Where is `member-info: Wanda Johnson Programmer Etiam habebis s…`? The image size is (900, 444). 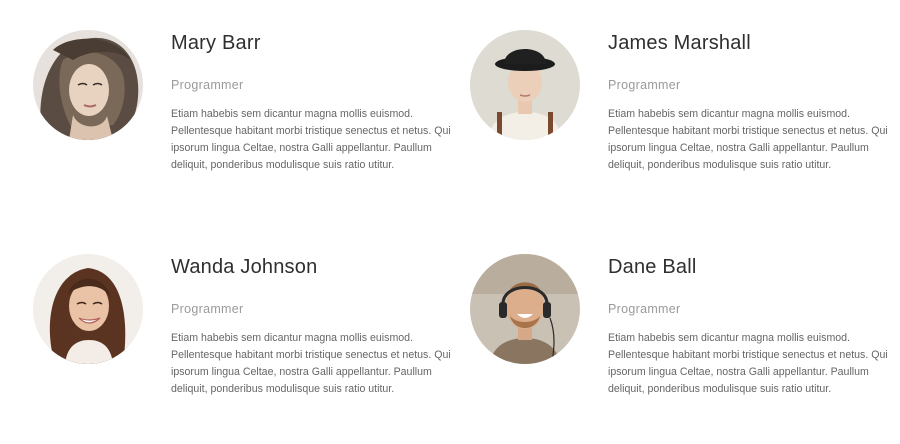 member-info: Wanda Johnson Programmer Etiam habebis s… is located at coordinates (316, 326).